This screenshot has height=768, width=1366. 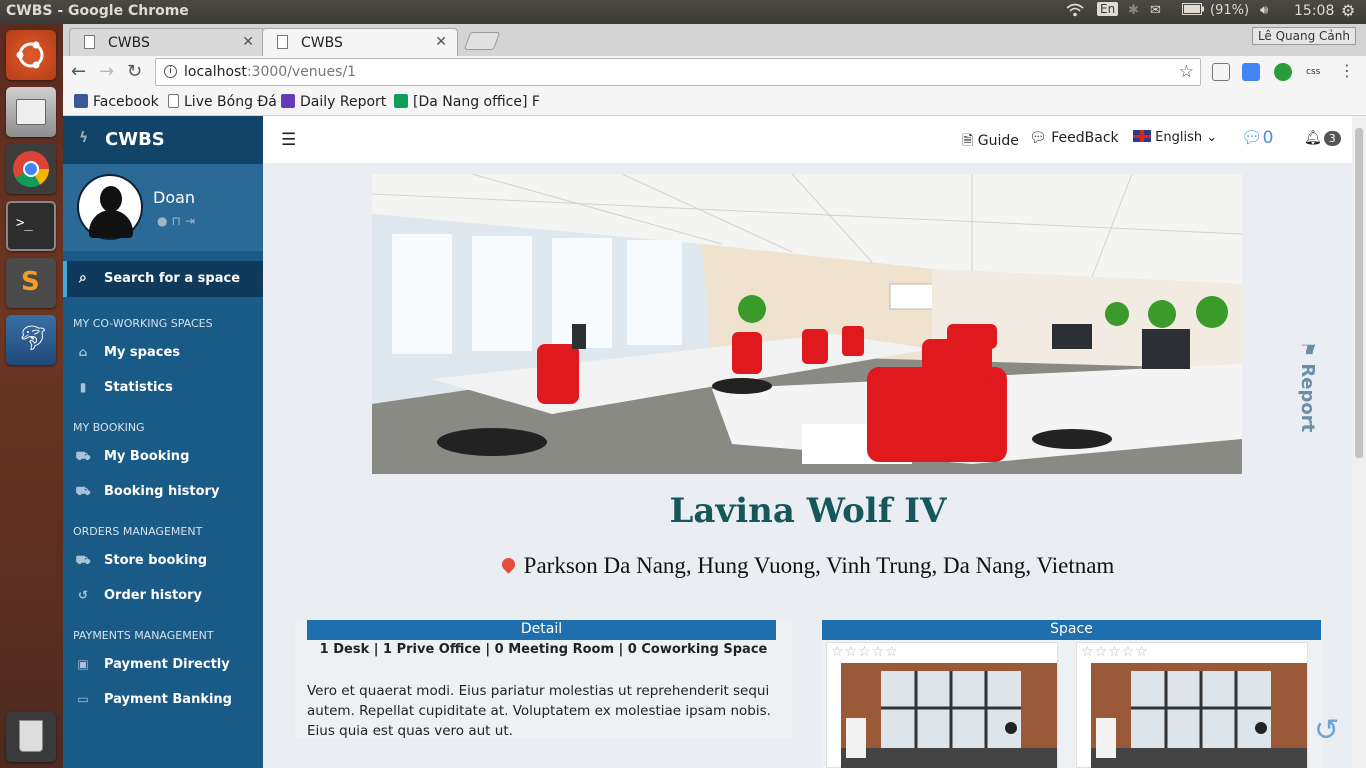 I want to click on bar-chart-icon: ▮, so click(x=83, y=387).